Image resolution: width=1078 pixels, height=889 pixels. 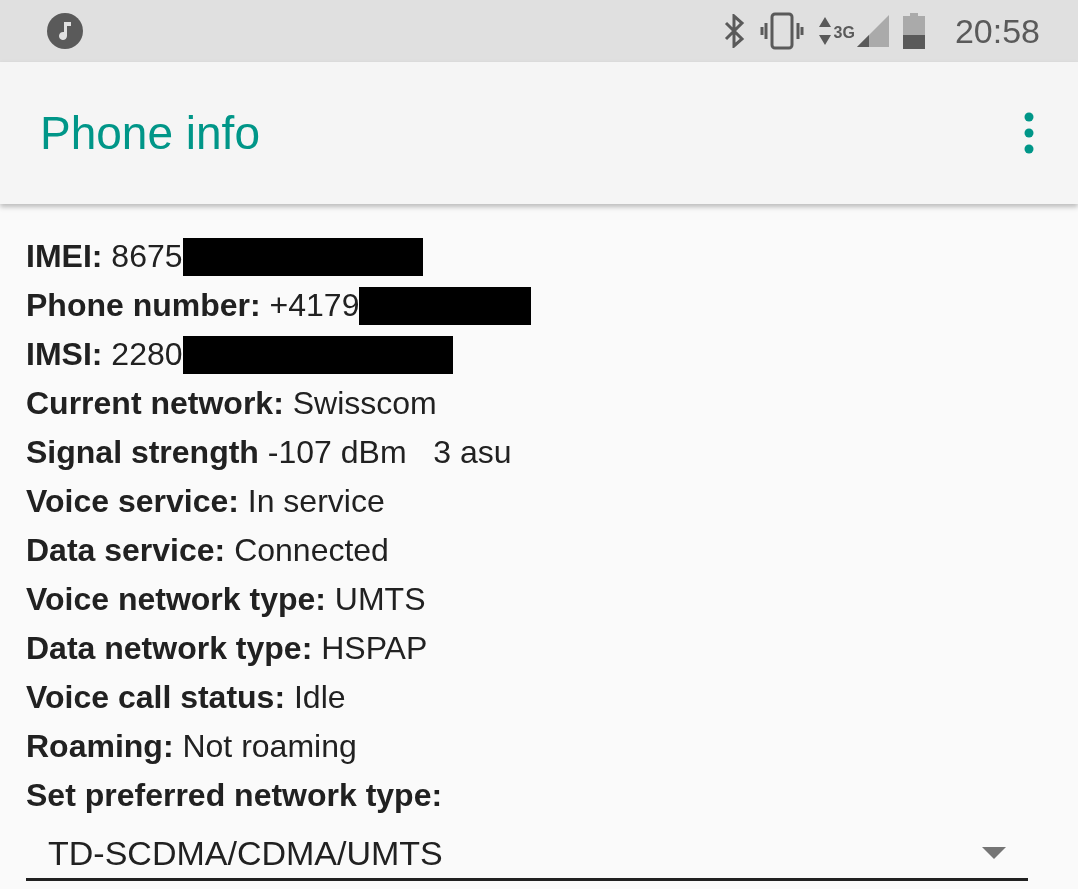 I want to click on info-line: Data network type: HSPAP, so click(x=227, y=648).